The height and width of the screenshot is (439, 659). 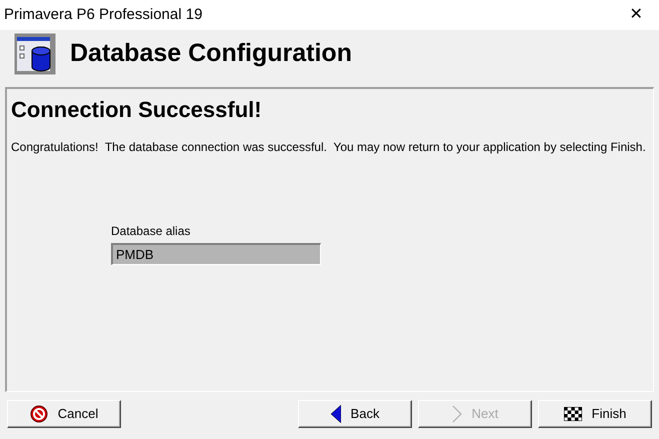 I want to click on checkered-flag-icon, so click(x=573, y=414).